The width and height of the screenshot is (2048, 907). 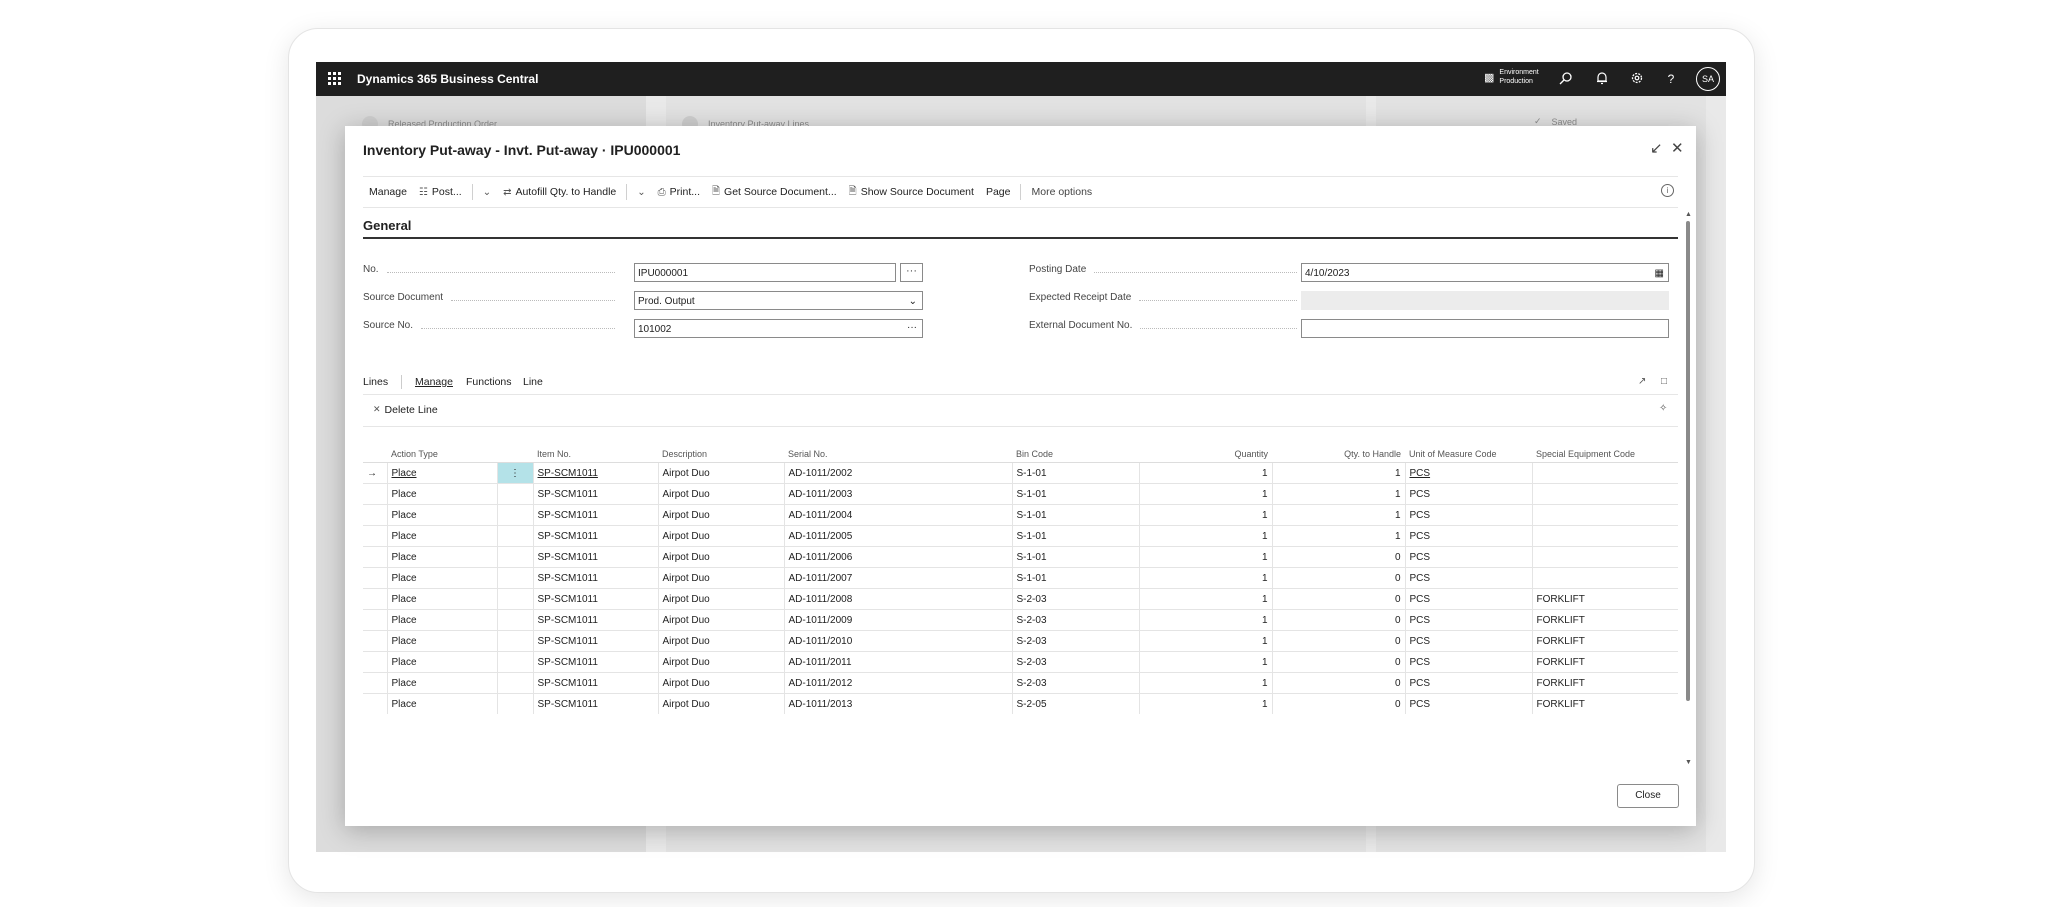 I want to click on bell-icon, so click(x=1602, y=79).